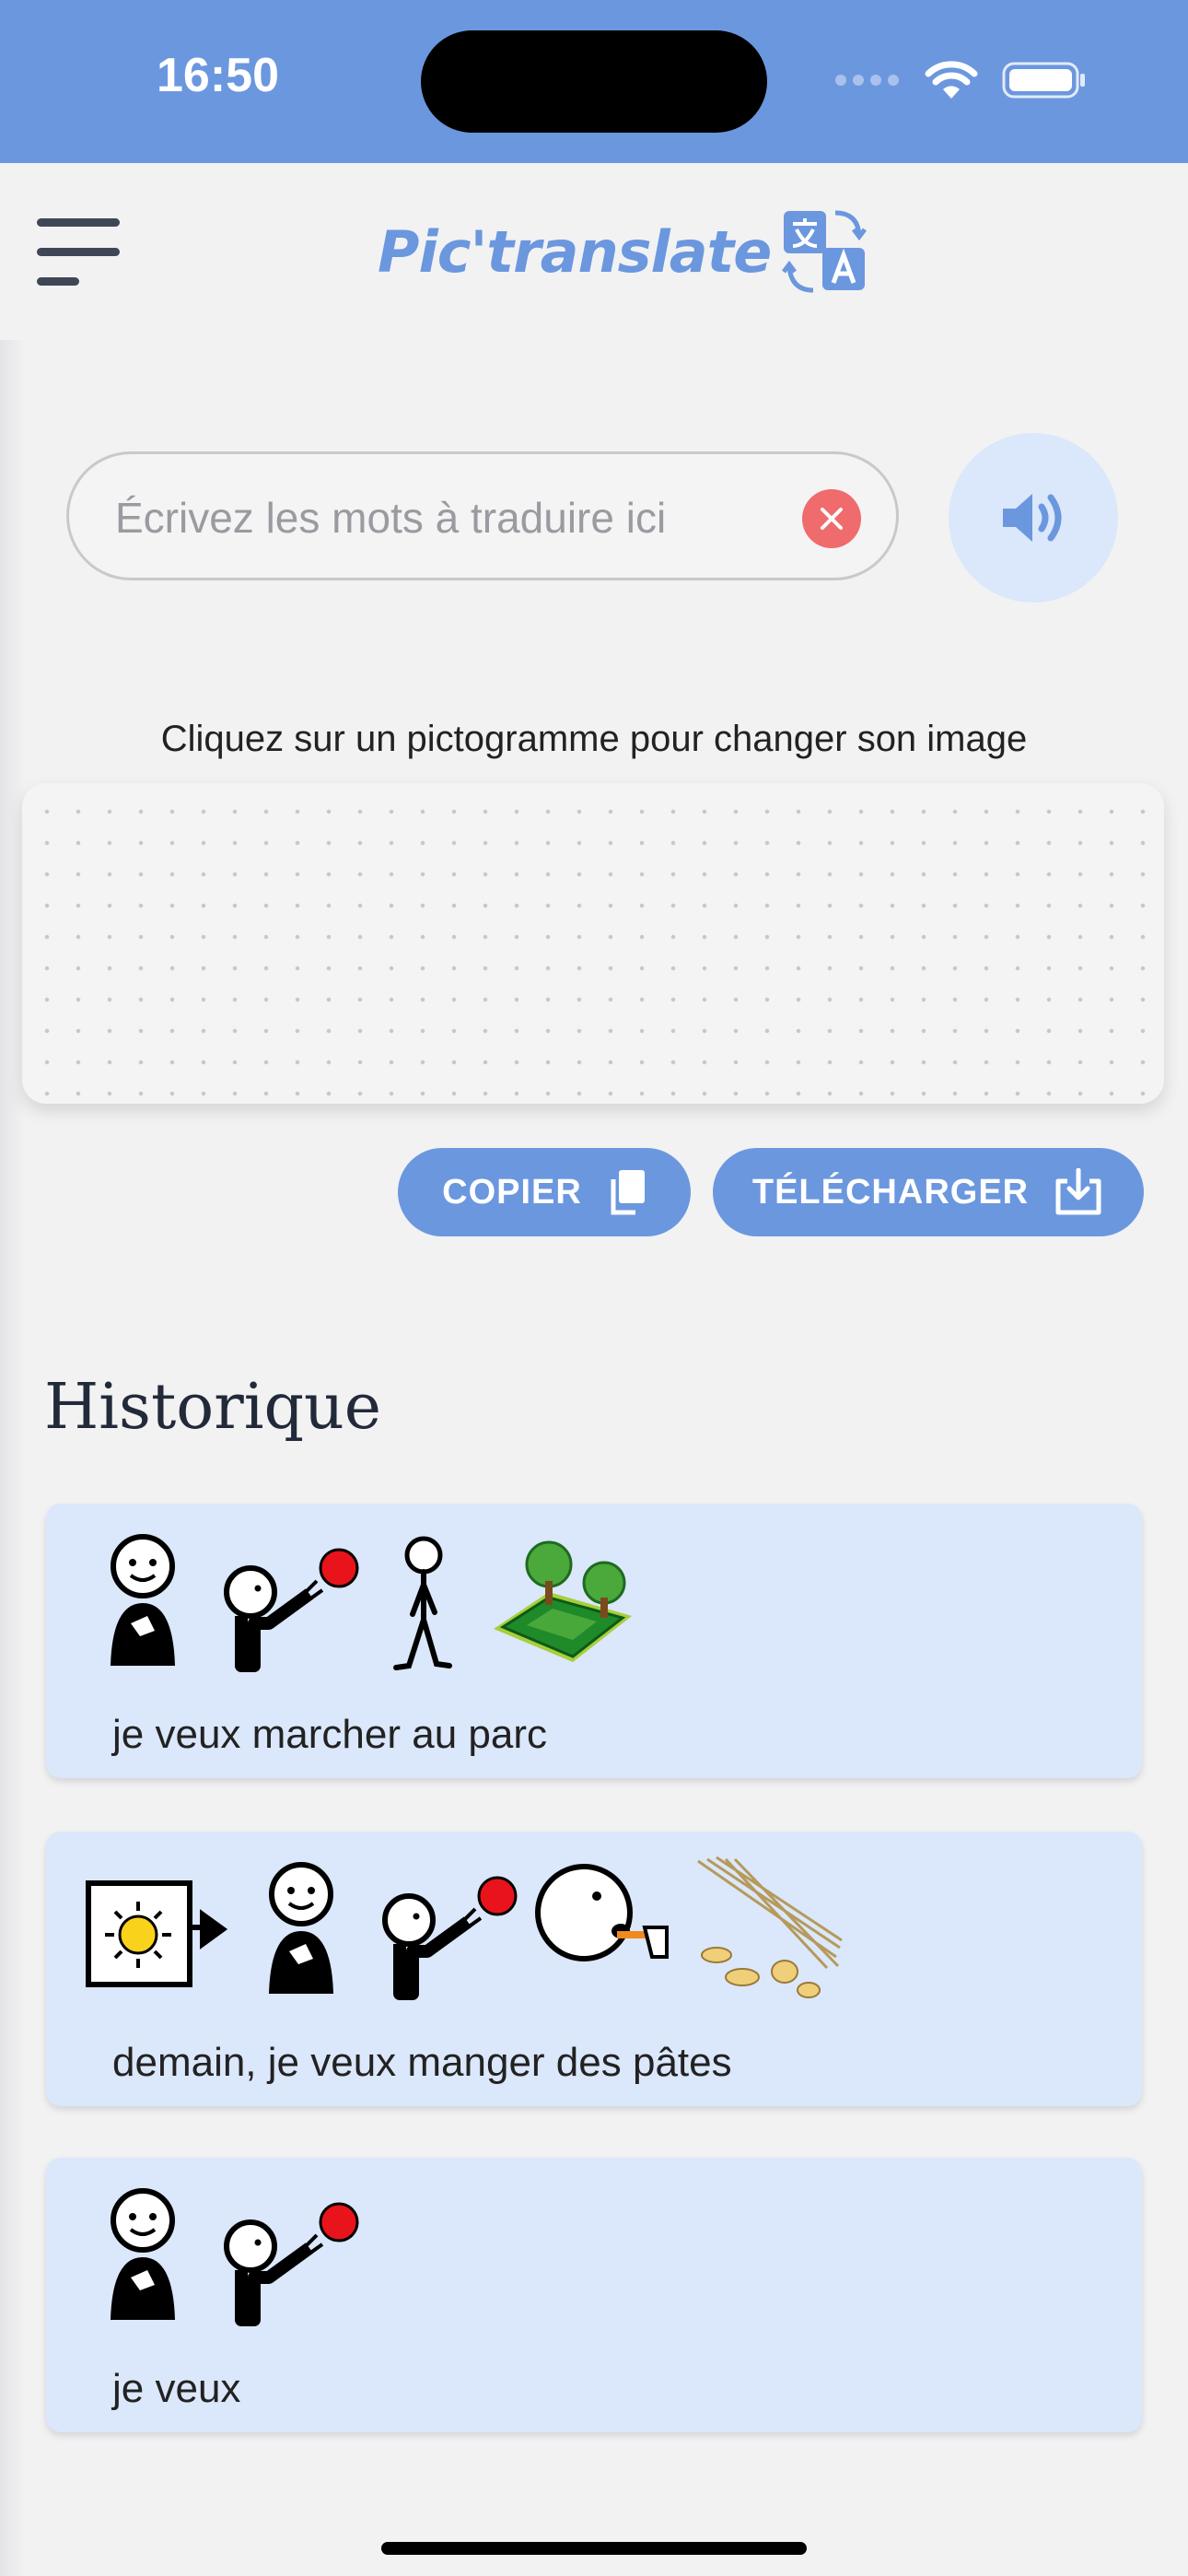 The image size is (1188, 2576). Describe the element at coordinates (422, 2062) in the screenshot. I see `history-item-text: demain, je veux manger des pâtes` at that location.